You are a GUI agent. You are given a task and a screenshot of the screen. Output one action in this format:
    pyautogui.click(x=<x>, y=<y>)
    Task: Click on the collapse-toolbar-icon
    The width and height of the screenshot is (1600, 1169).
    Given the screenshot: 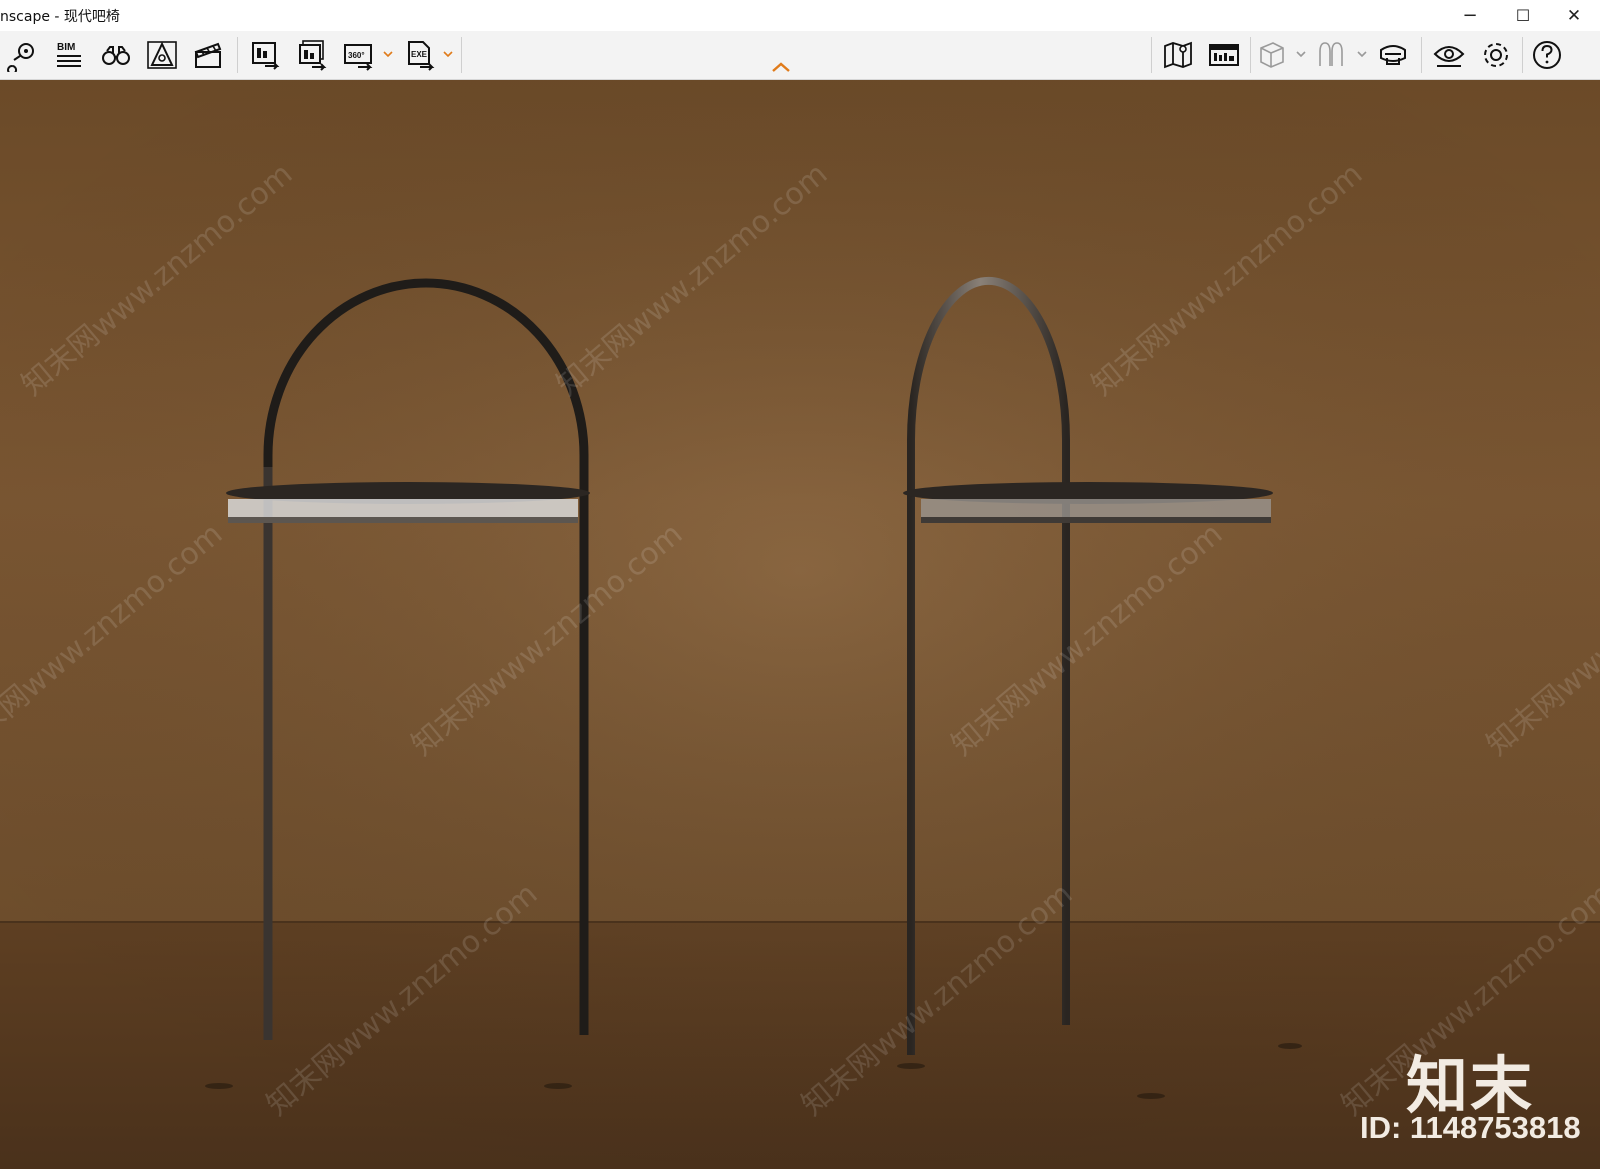 What is the action you would take?
    pyautogui.click(x=781, y=67)
    